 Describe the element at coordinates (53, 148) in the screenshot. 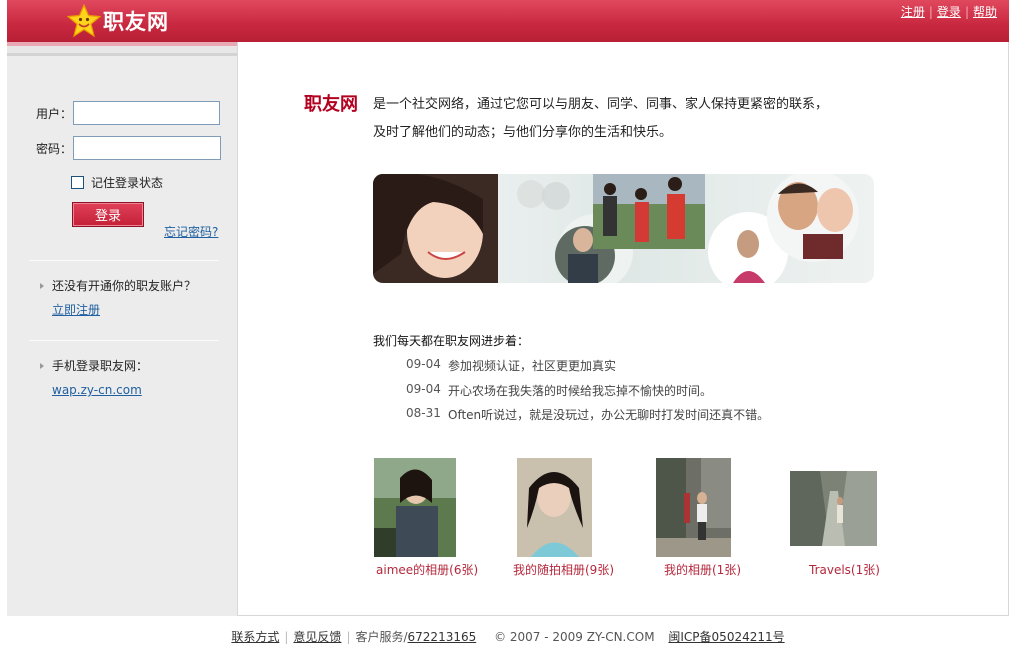

I see `password-label: 密码：` at that location.